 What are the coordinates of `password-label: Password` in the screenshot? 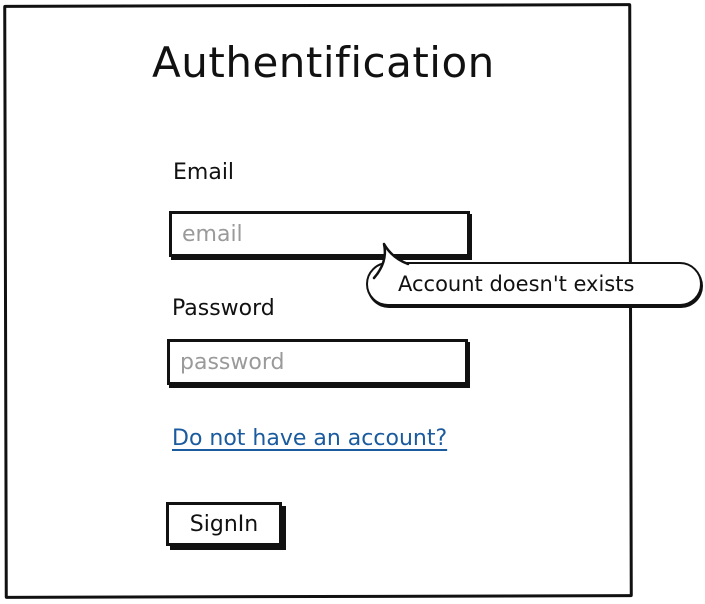 It's located at (223, 308).